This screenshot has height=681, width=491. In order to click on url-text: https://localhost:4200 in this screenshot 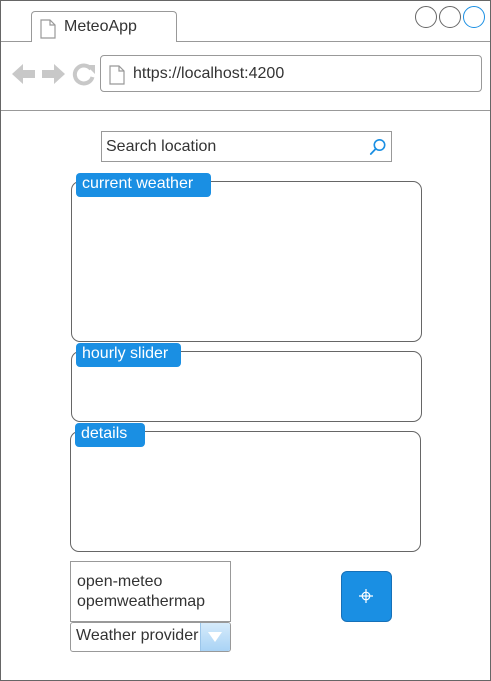, I will do `click(209, 73)`.